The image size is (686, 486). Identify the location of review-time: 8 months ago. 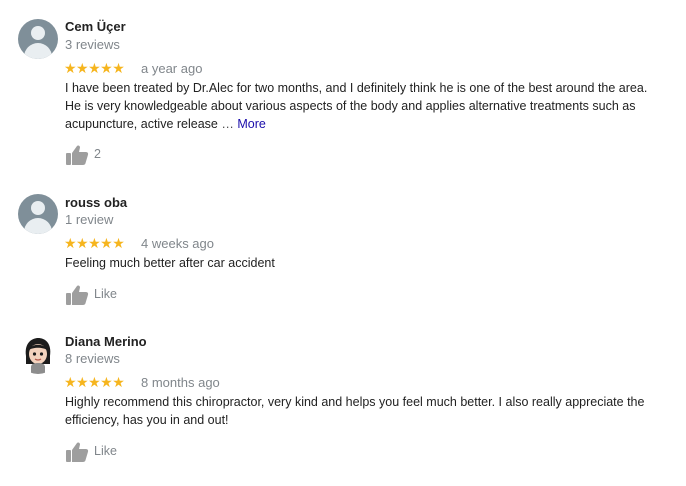
(180, 382).